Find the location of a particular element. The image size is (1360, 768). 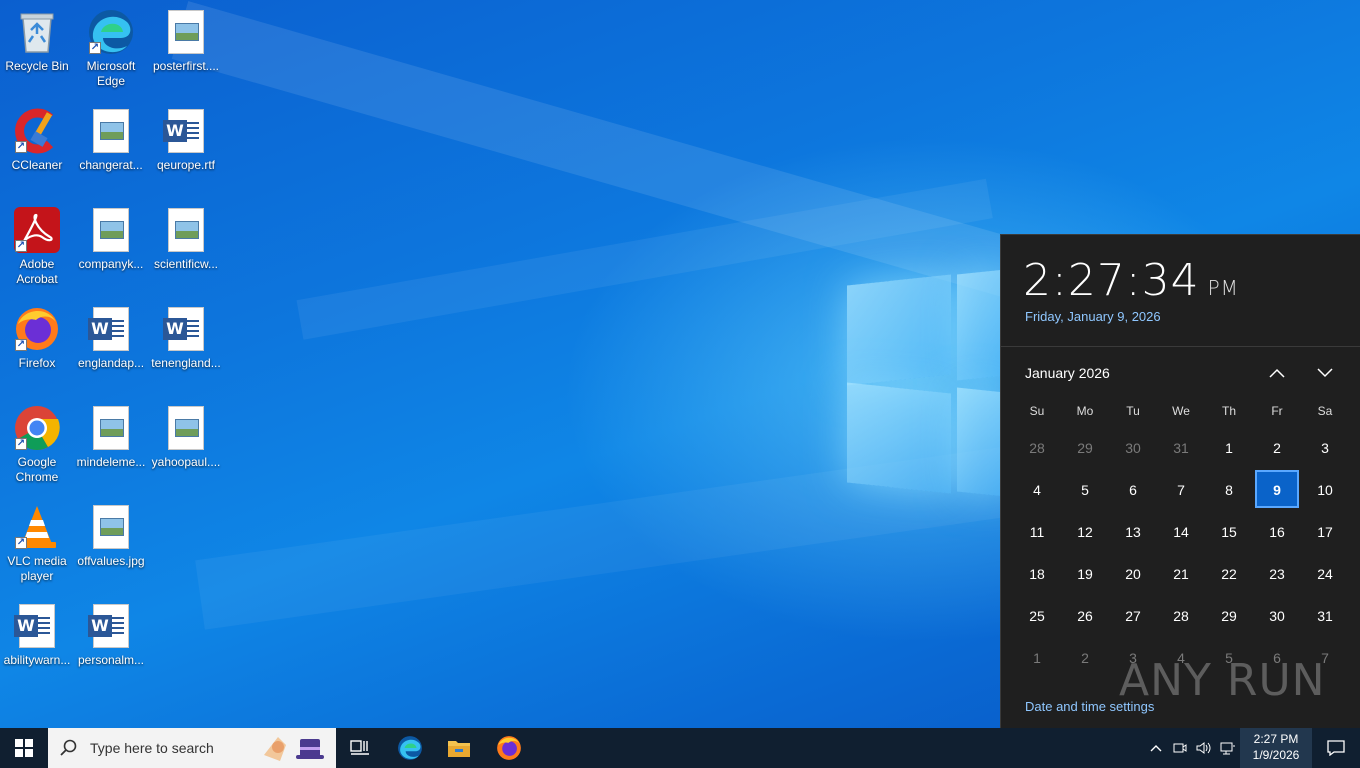

shortcut-arrow-icon: ↗ is located at coordinates (95, 48).